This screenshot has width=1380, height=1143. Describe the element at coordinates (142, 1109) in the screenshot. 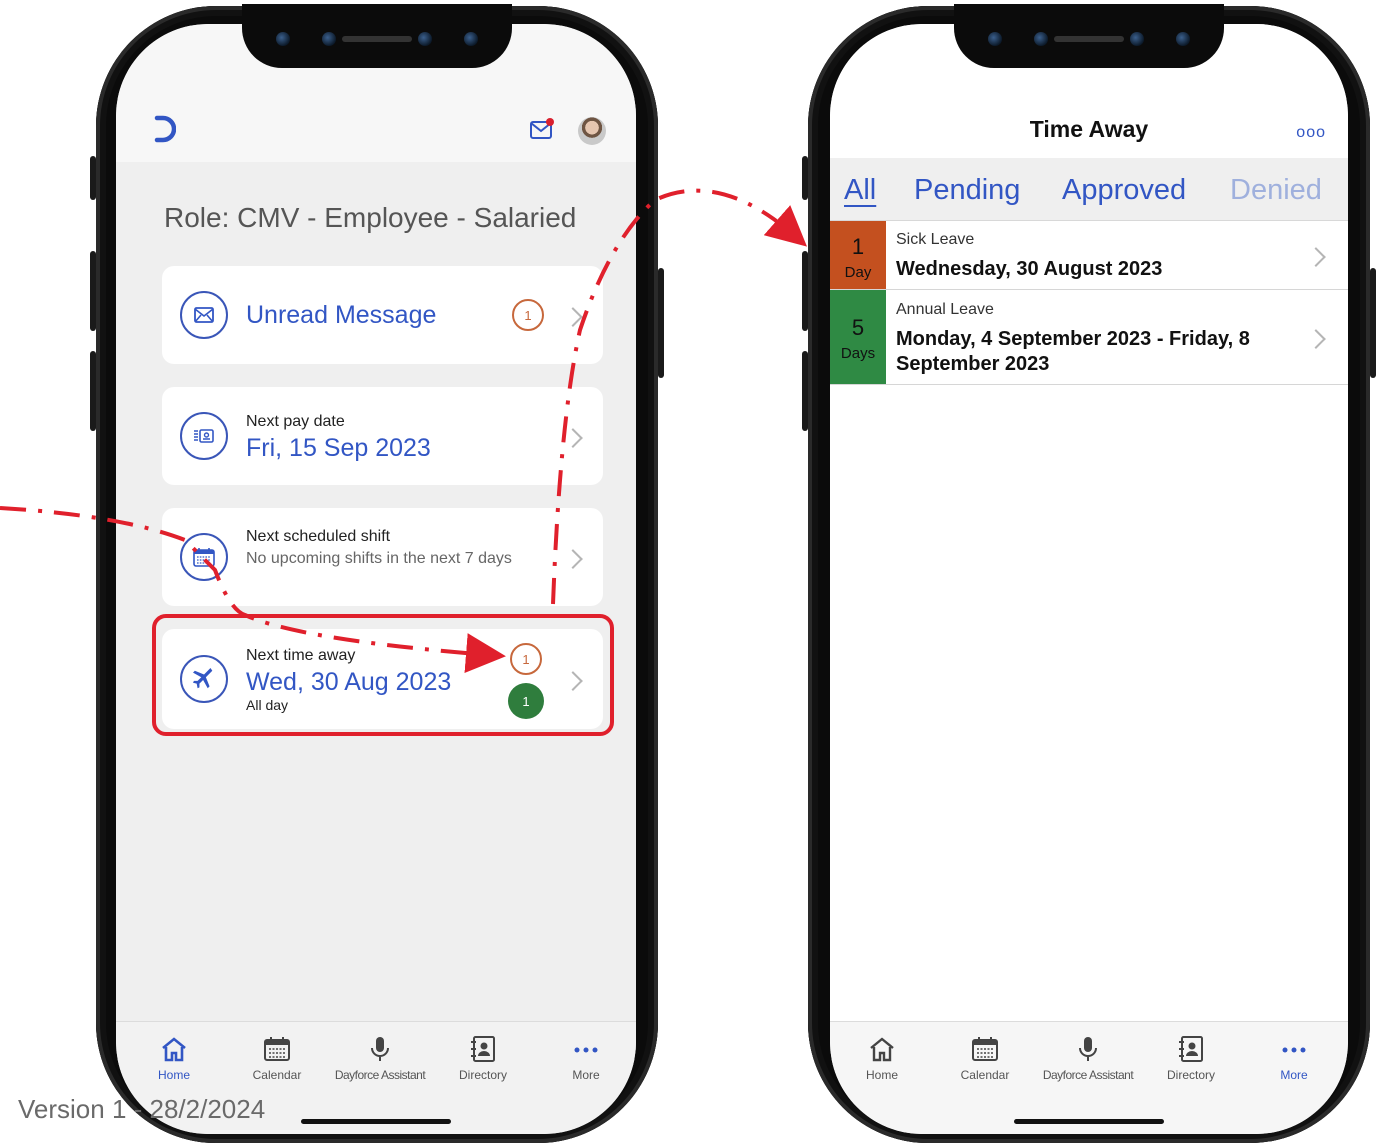

I see `version-footer: Version 1 - 28/2/2024` at that location.